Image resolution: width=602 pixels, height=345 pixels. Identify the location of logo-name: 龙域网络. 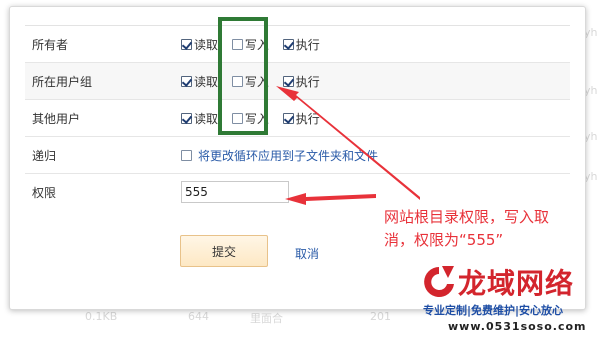
(516, 283).